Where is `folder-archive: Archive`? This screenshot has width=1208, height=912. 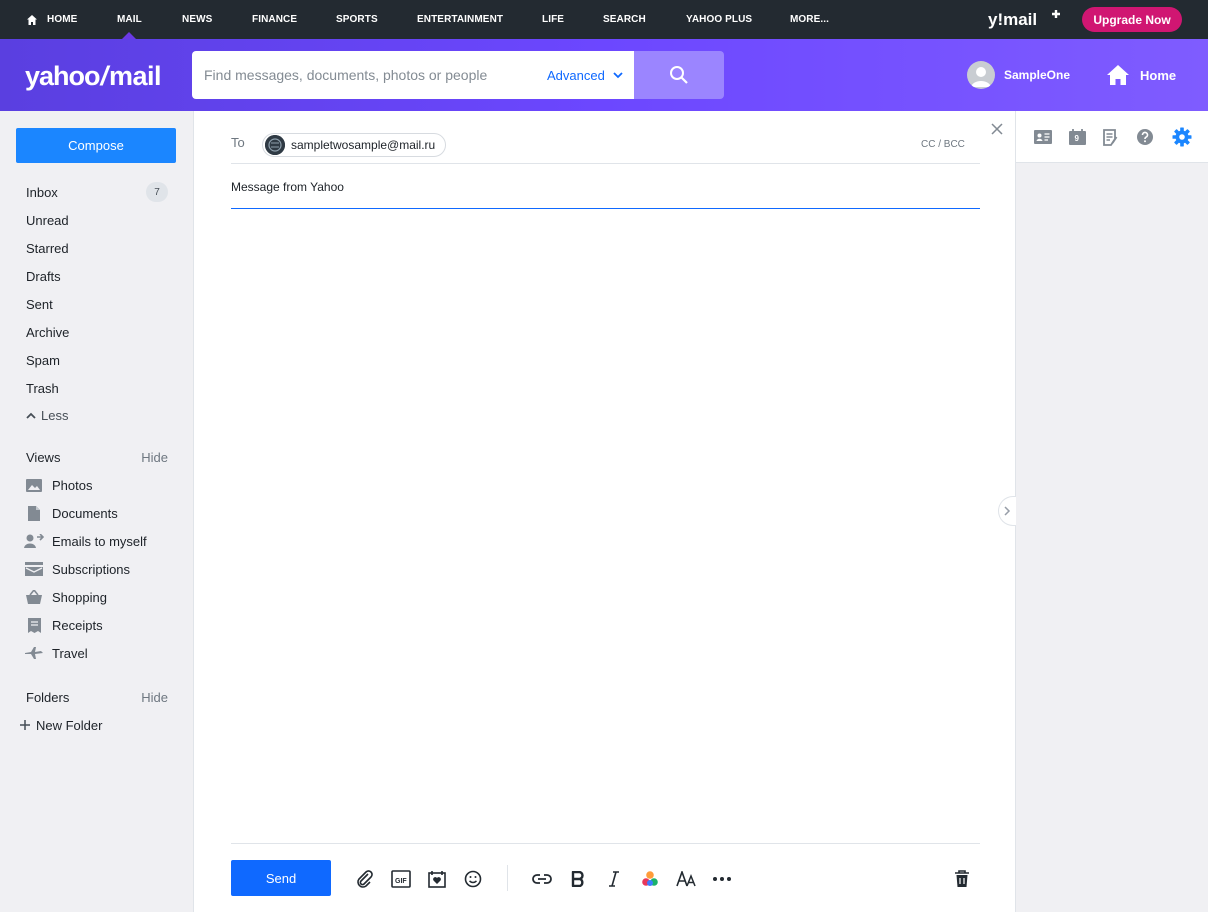
folder-archive: Archive is located at coordinates (101, 332).